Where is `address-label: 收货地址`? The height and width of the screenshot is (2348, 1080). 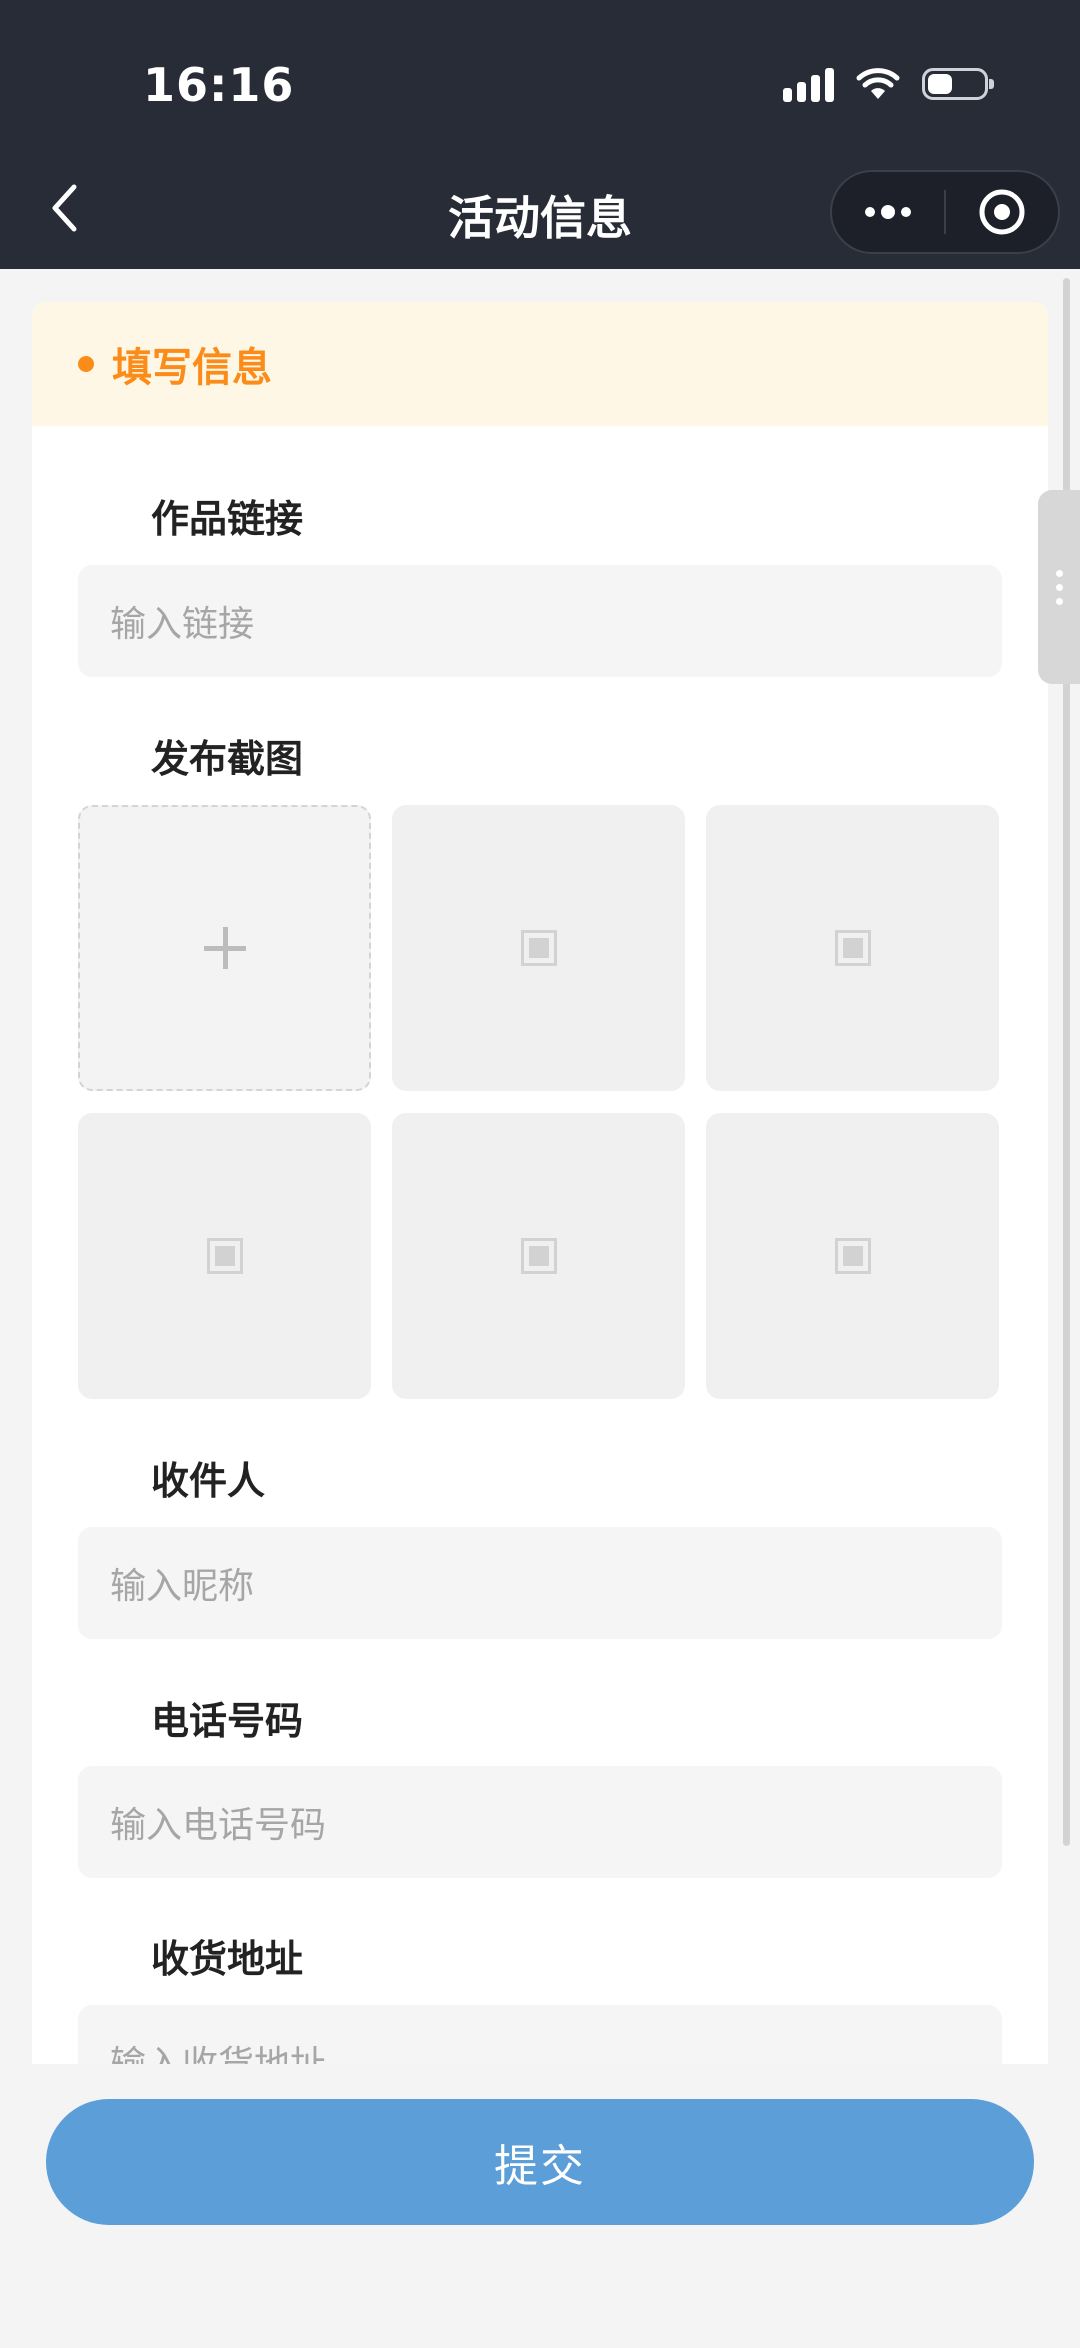 address-label: 收货地址 is located at coordinates (227, 1959).